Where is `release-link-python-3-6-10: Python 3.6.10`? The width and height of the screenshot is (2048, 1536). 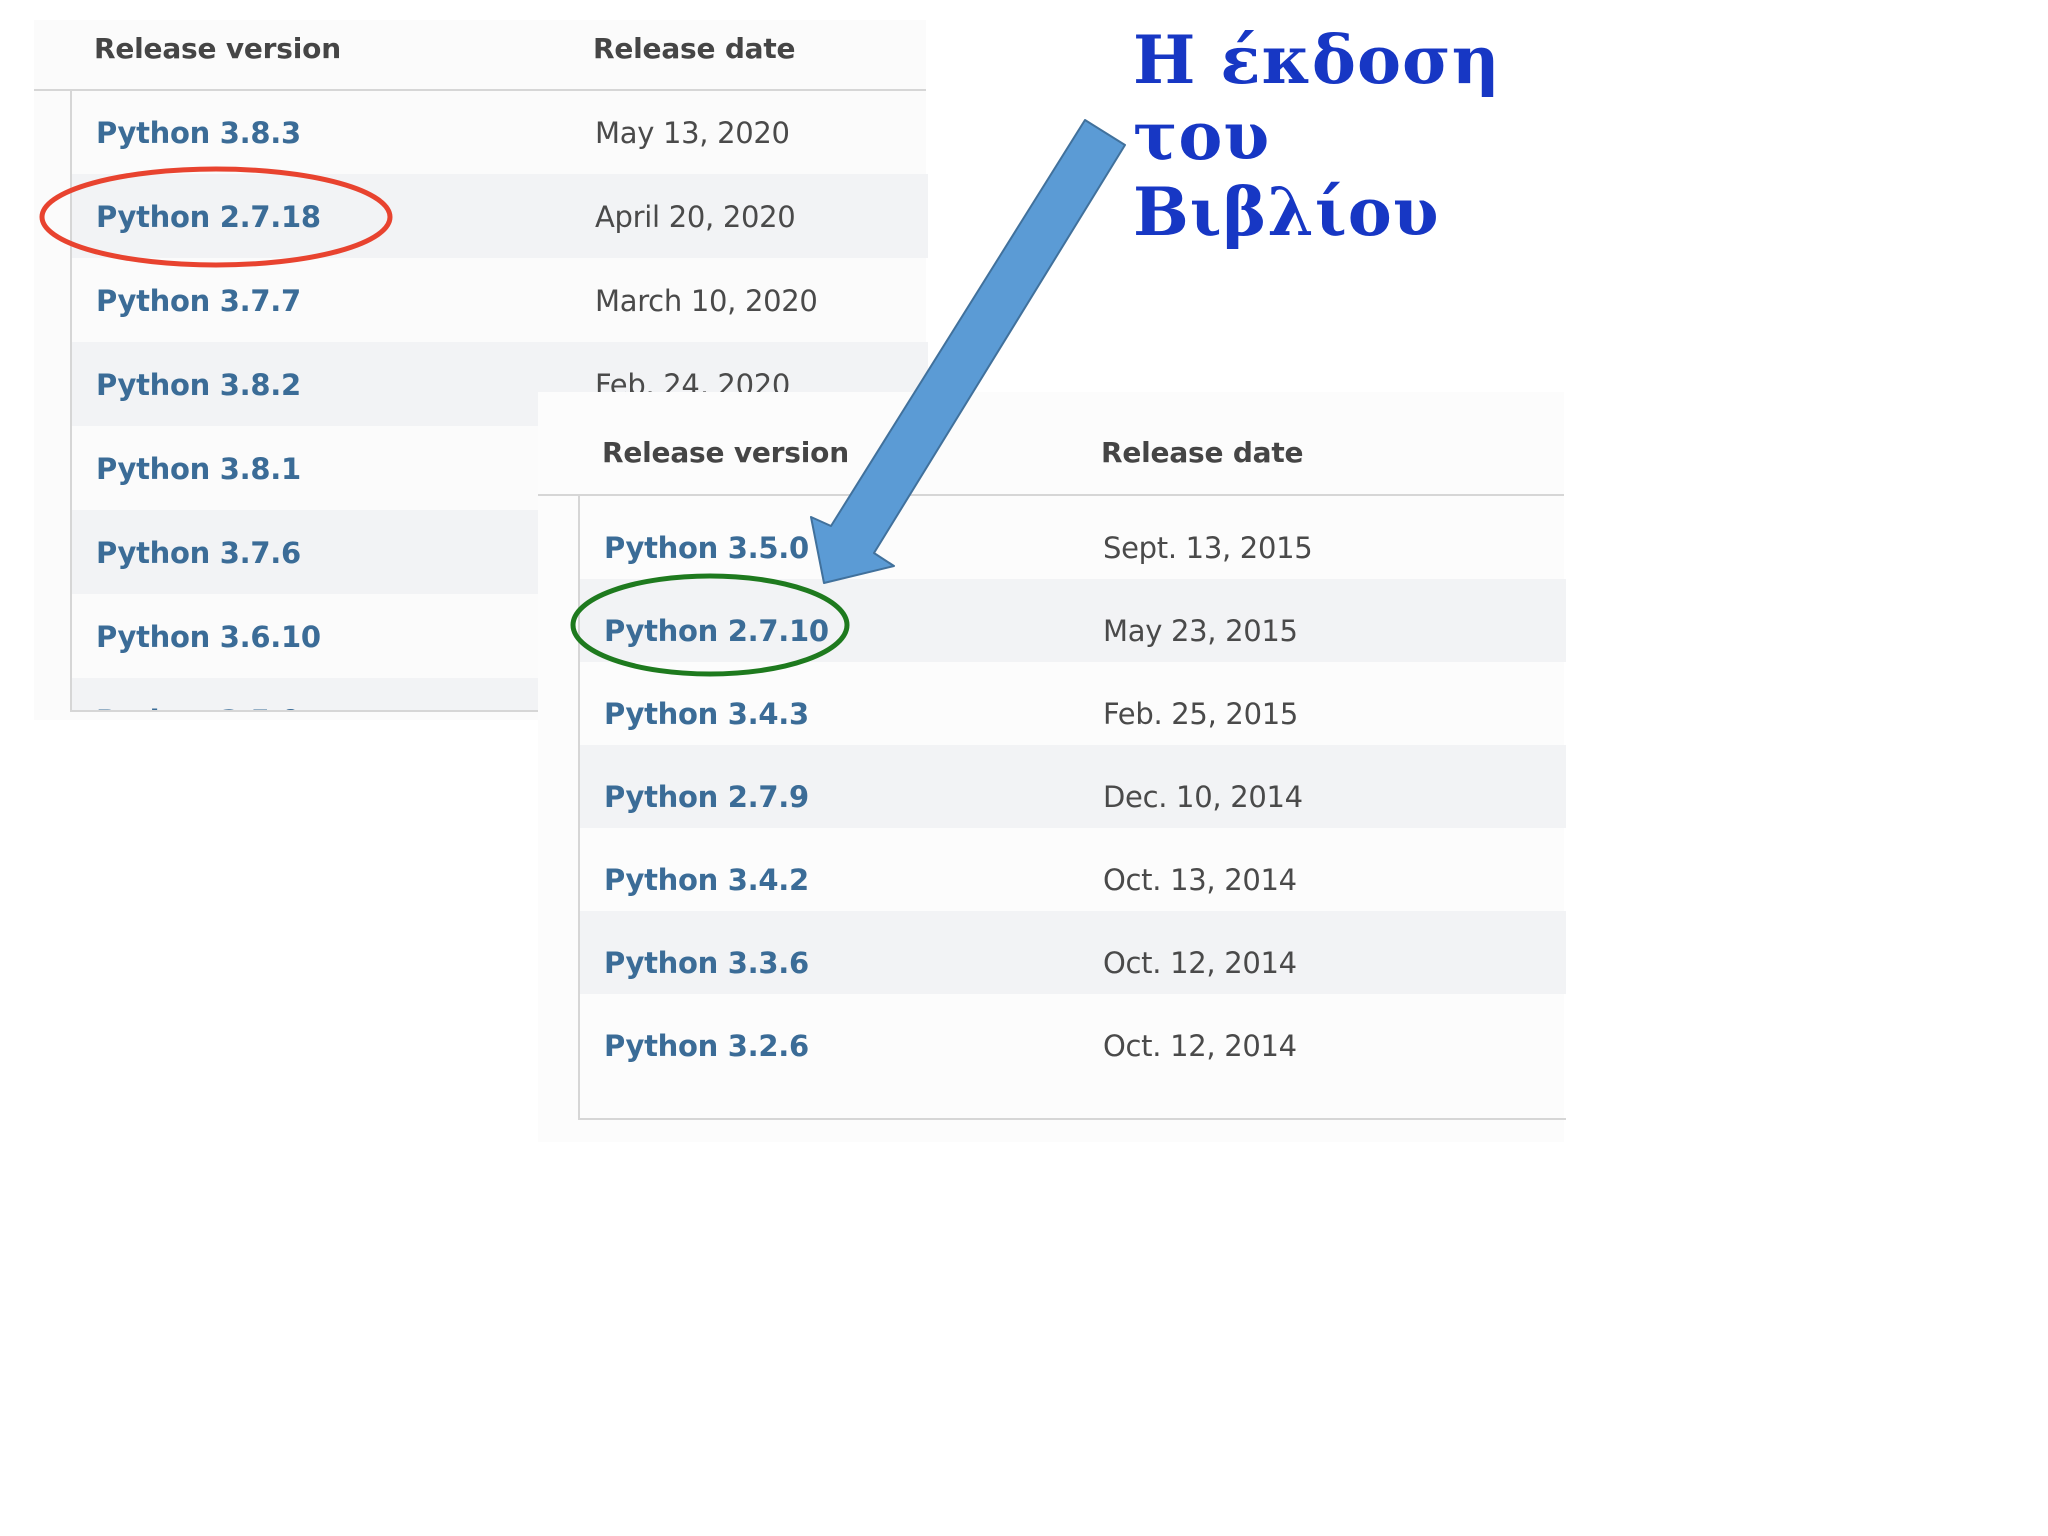
release-link-python-3-6-10: Python 3.6.10 is located at coordinates (208, 637).